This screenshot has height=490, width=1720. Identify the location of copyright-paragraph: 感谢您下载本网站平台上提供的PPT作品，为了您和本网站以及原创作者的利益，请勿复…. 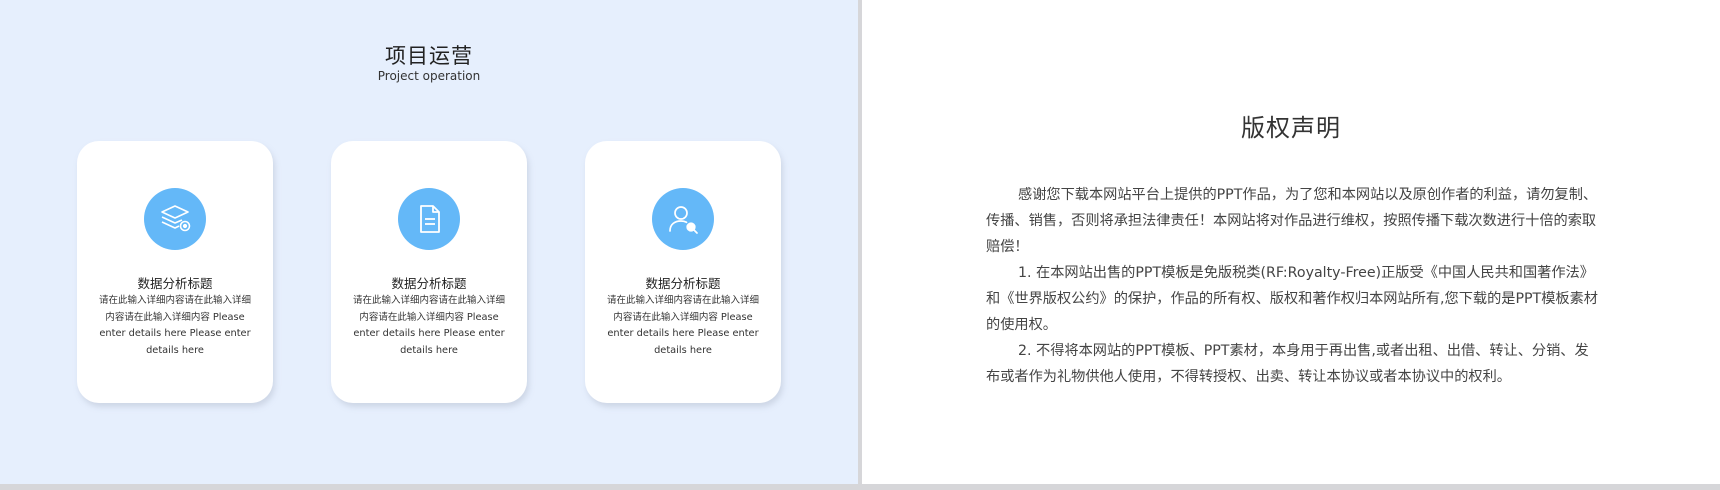
(1292, 221).